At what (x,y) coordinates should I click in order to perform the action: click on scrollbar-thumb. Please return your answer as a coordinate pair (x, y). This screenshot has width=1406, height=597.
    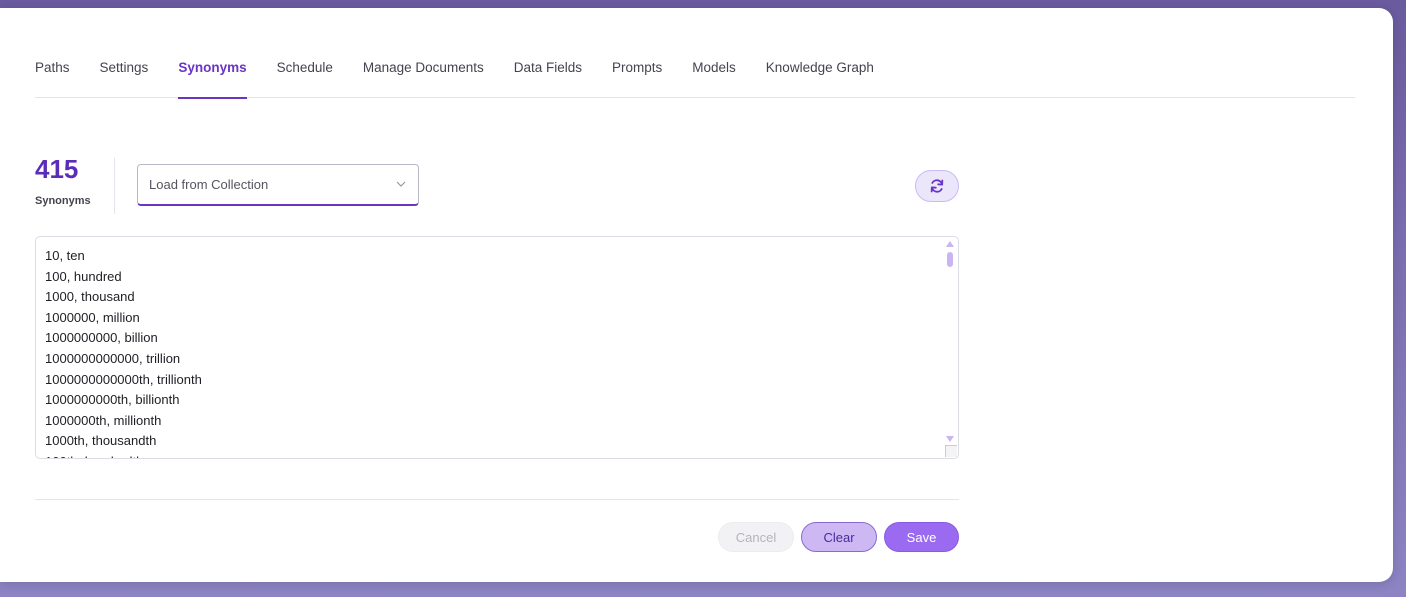
    Looking at the image, I should click on (950, 259).